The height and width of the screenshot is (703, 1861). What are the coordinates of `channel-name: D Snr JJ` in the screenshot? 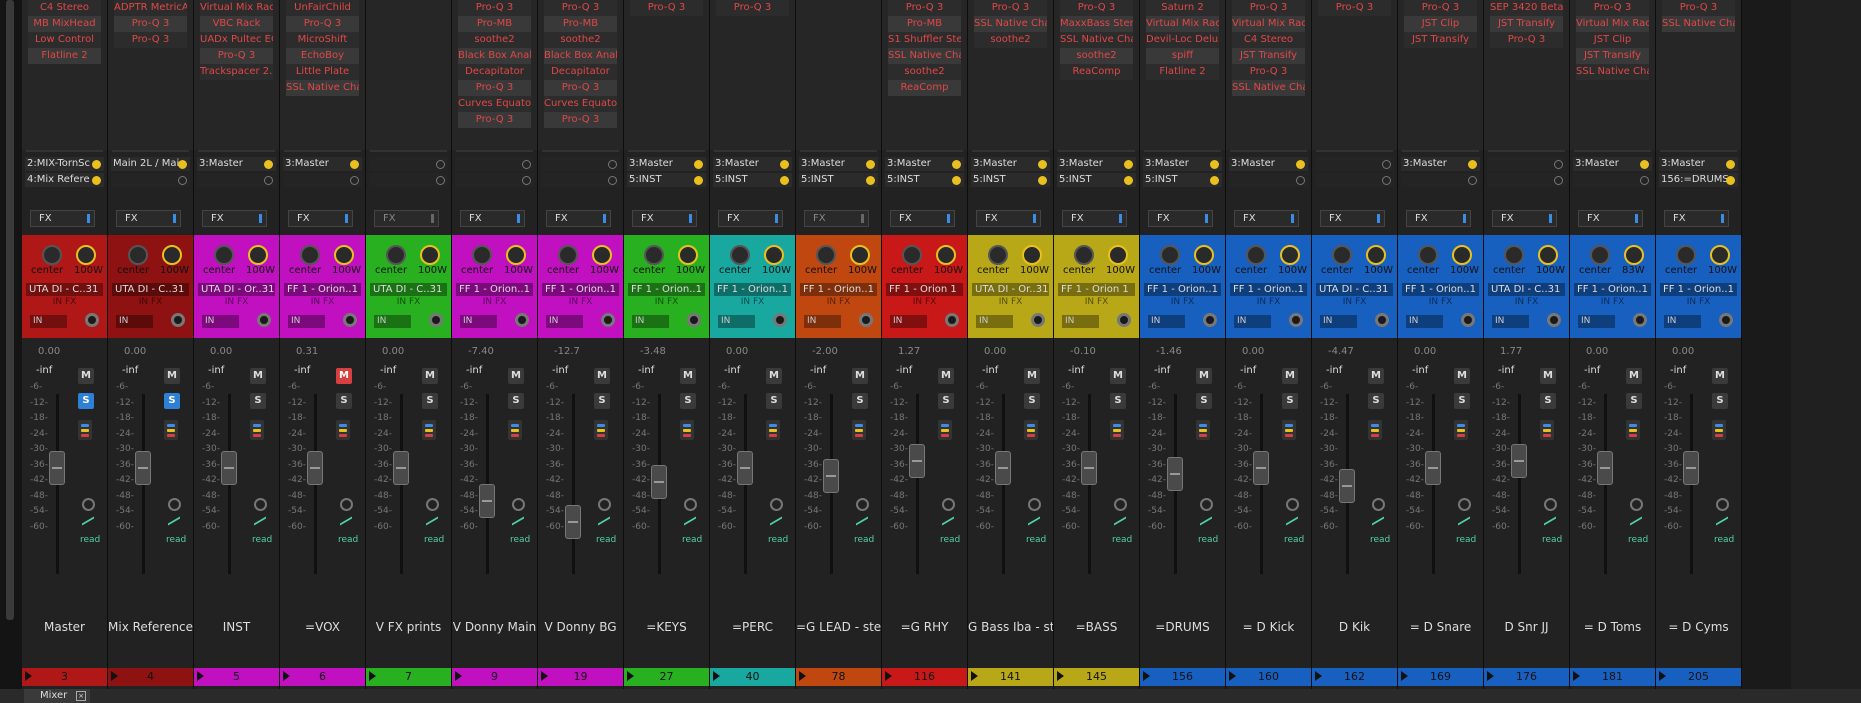 It's located at (1526, 627).